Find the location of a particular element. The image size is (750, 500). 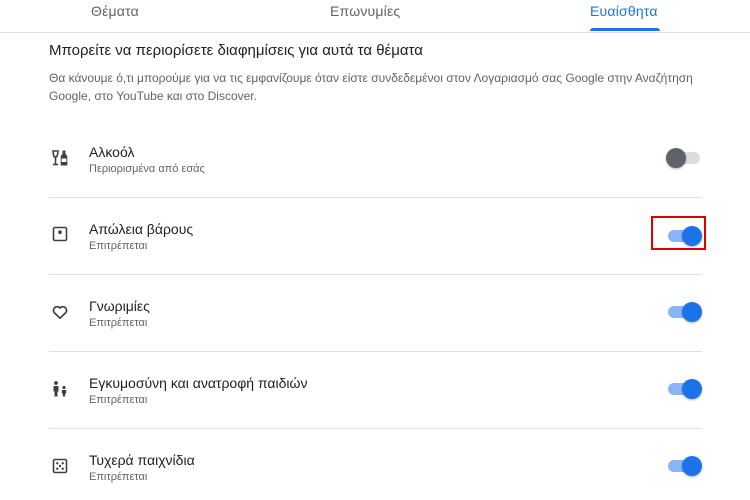

scale-icon is located at coordinates (60, 234).